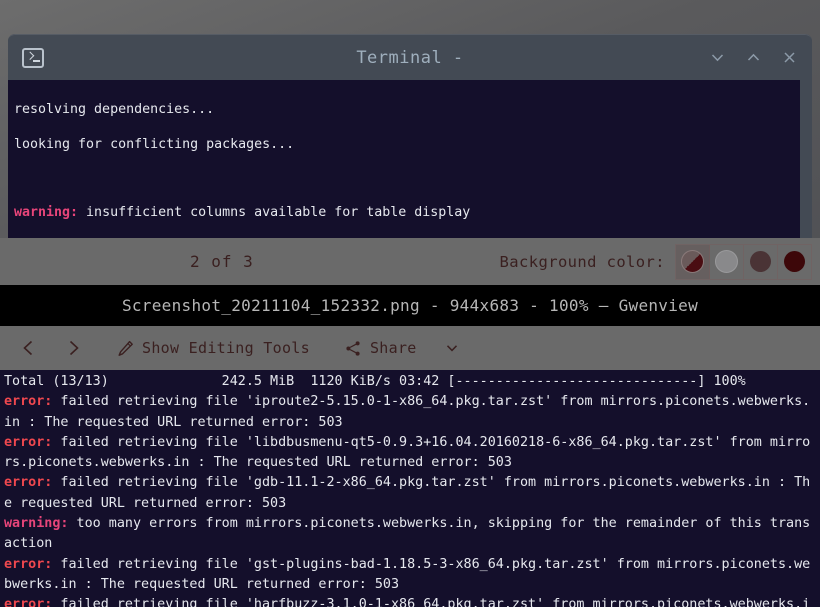 The width and height of the screenshot is (820, 607). I want to click on terminal-text: action, so click(28, 544).